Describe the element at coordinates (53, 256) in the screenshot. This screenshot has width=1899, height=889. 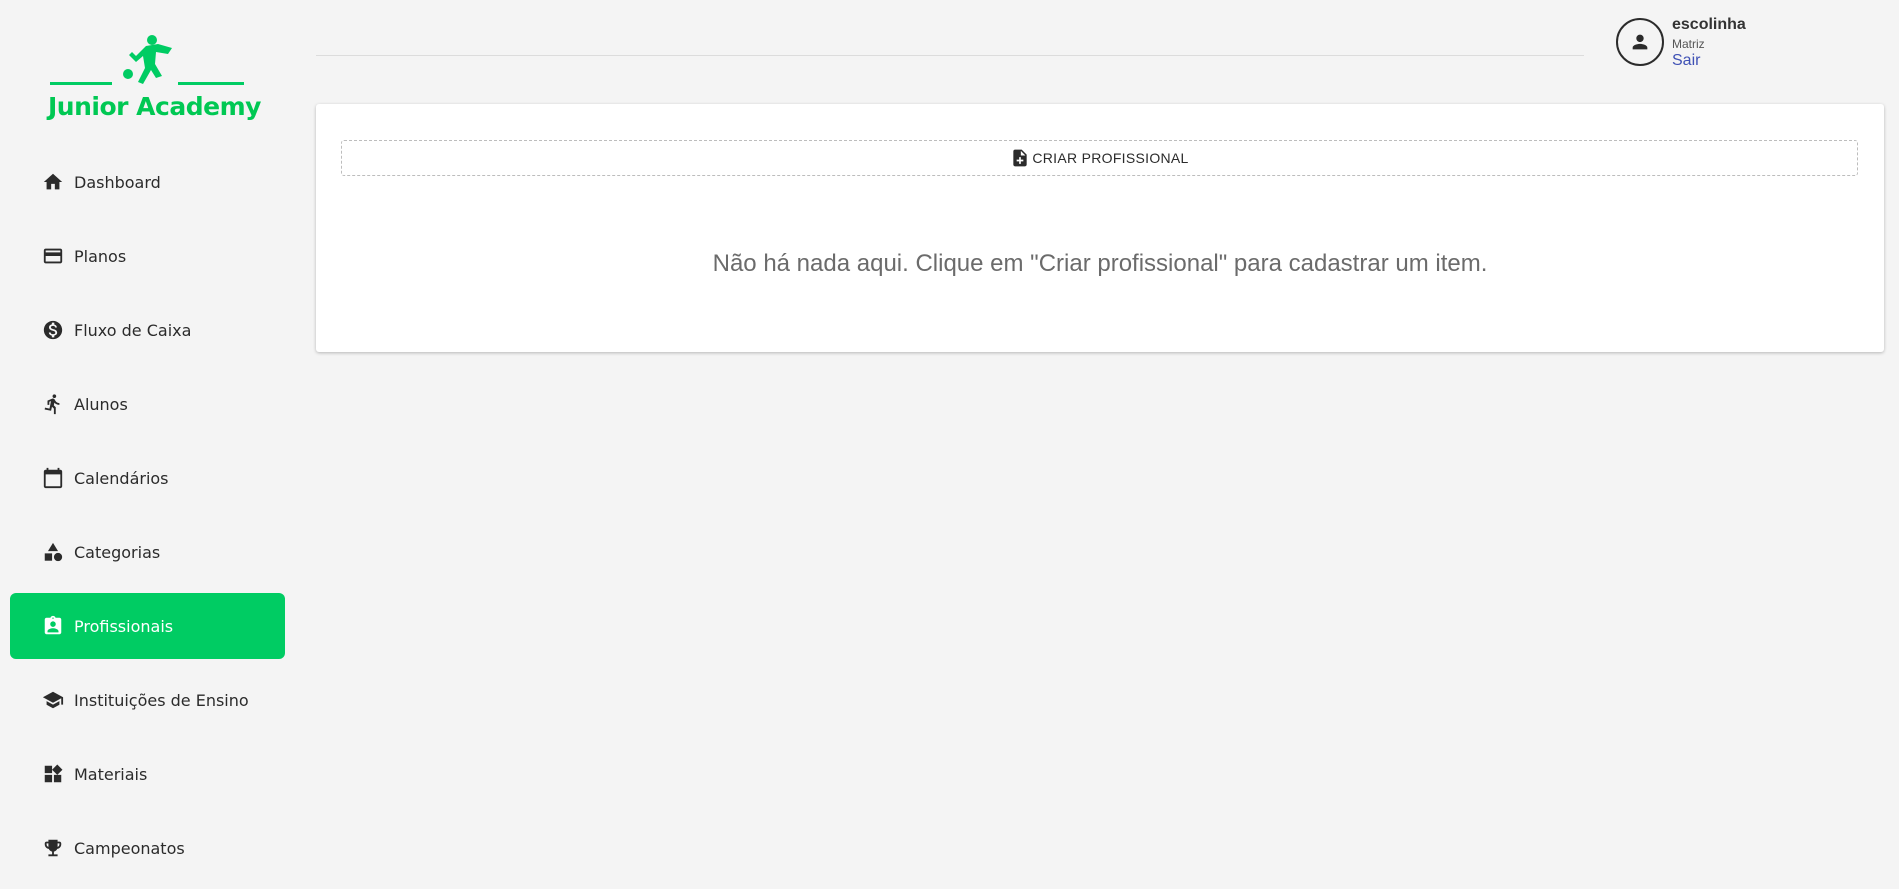
I see `credit-card-icon` at that location.